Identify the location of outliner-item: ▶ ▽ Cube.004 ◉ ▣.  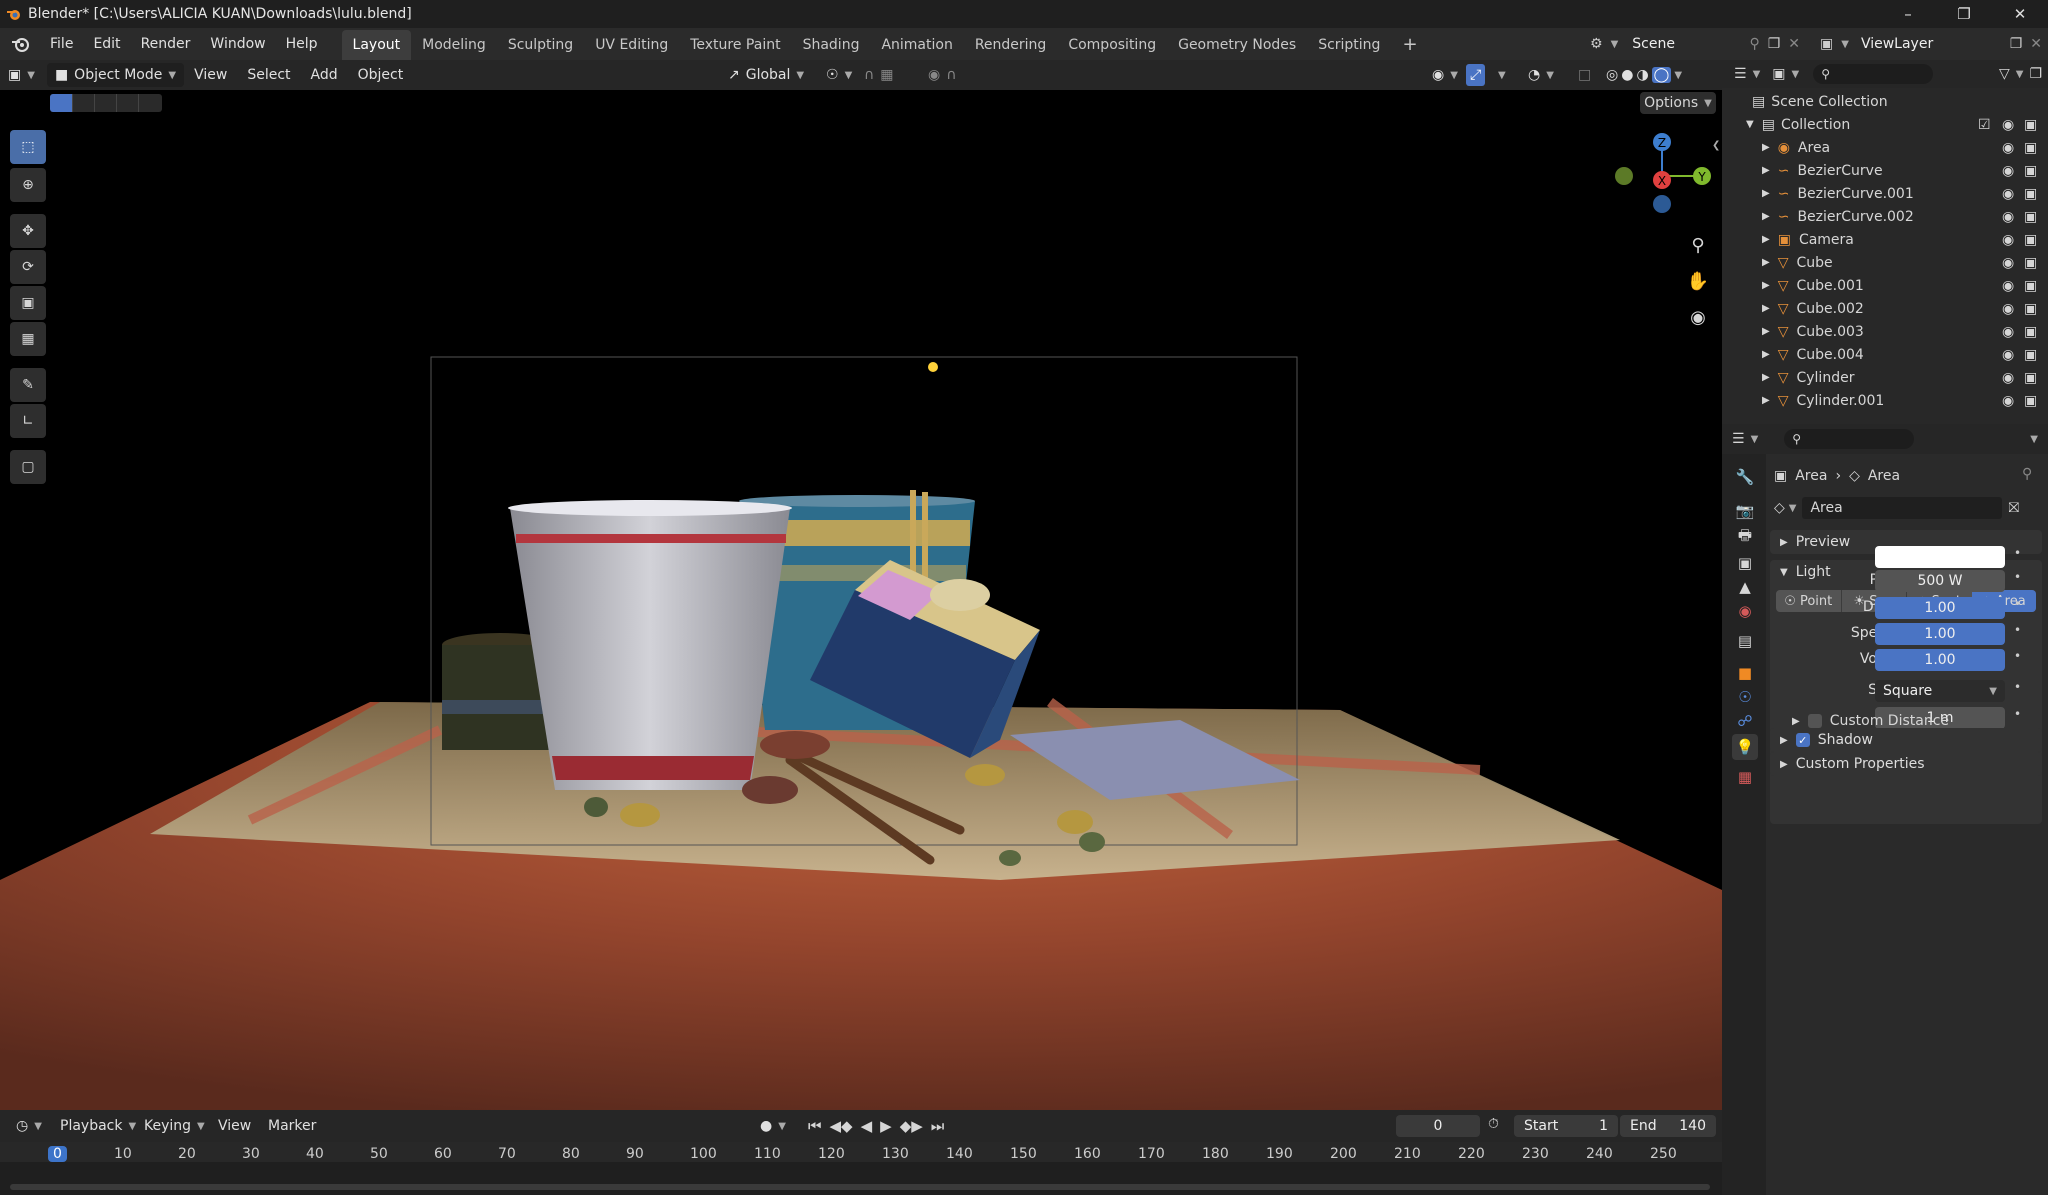
(1885, 354).